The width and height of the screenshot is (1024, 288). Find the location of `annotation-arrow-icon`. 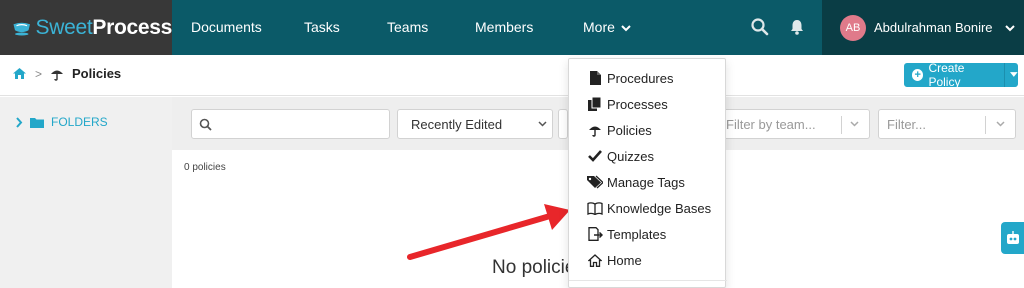

annotation-arrow-icon is located at coordinates (488, 232).